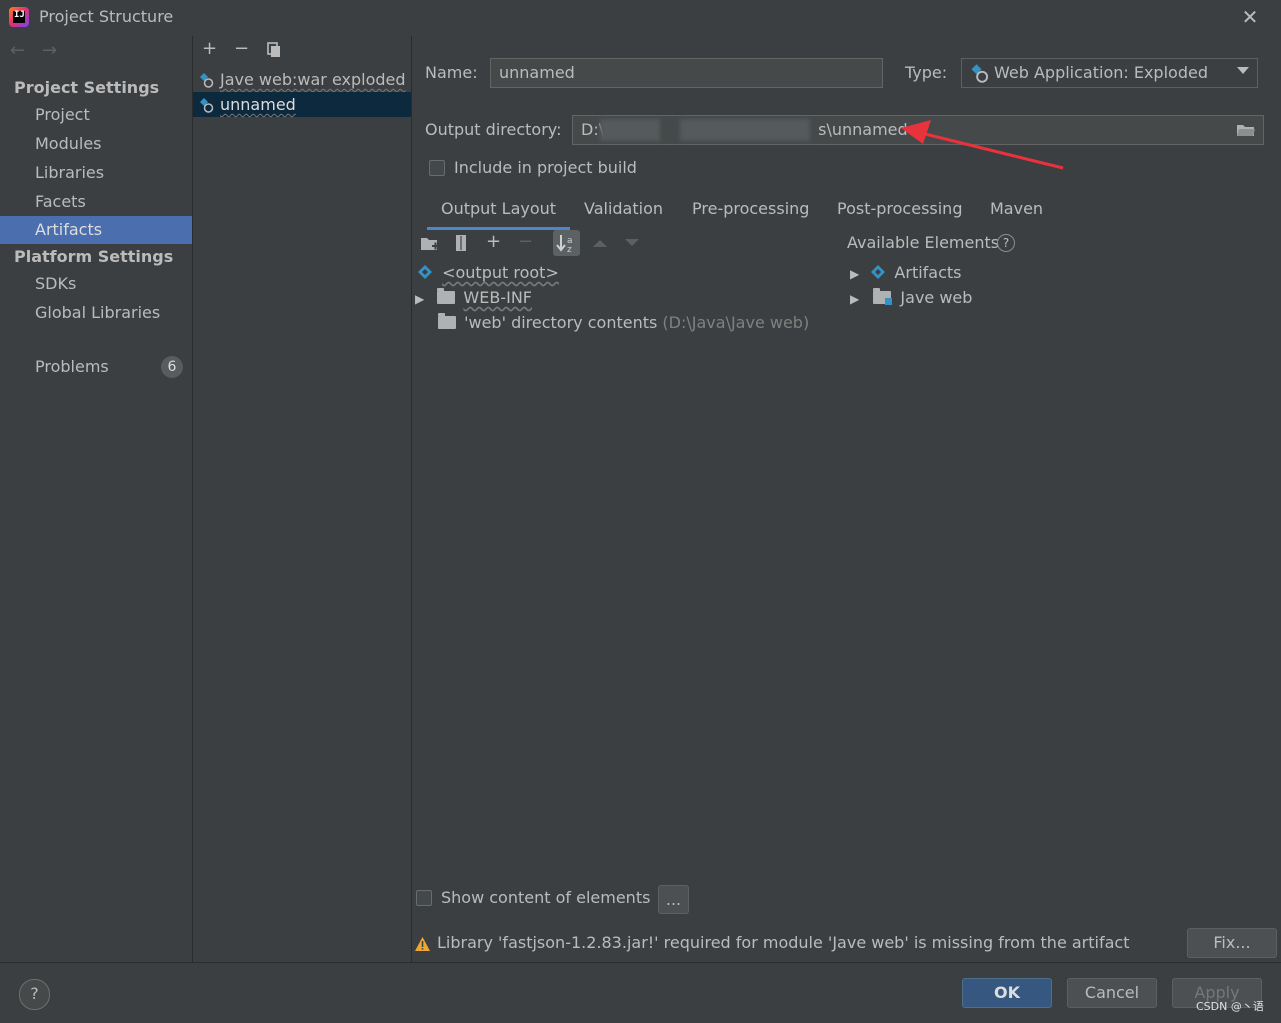 The height and width of the screenshot is (1023, 1281). What do you see at coordinates (1230, 1006) in the screenshot?
I see `watermark: CSDN @丶语` at bounding box center [1230, 1006].